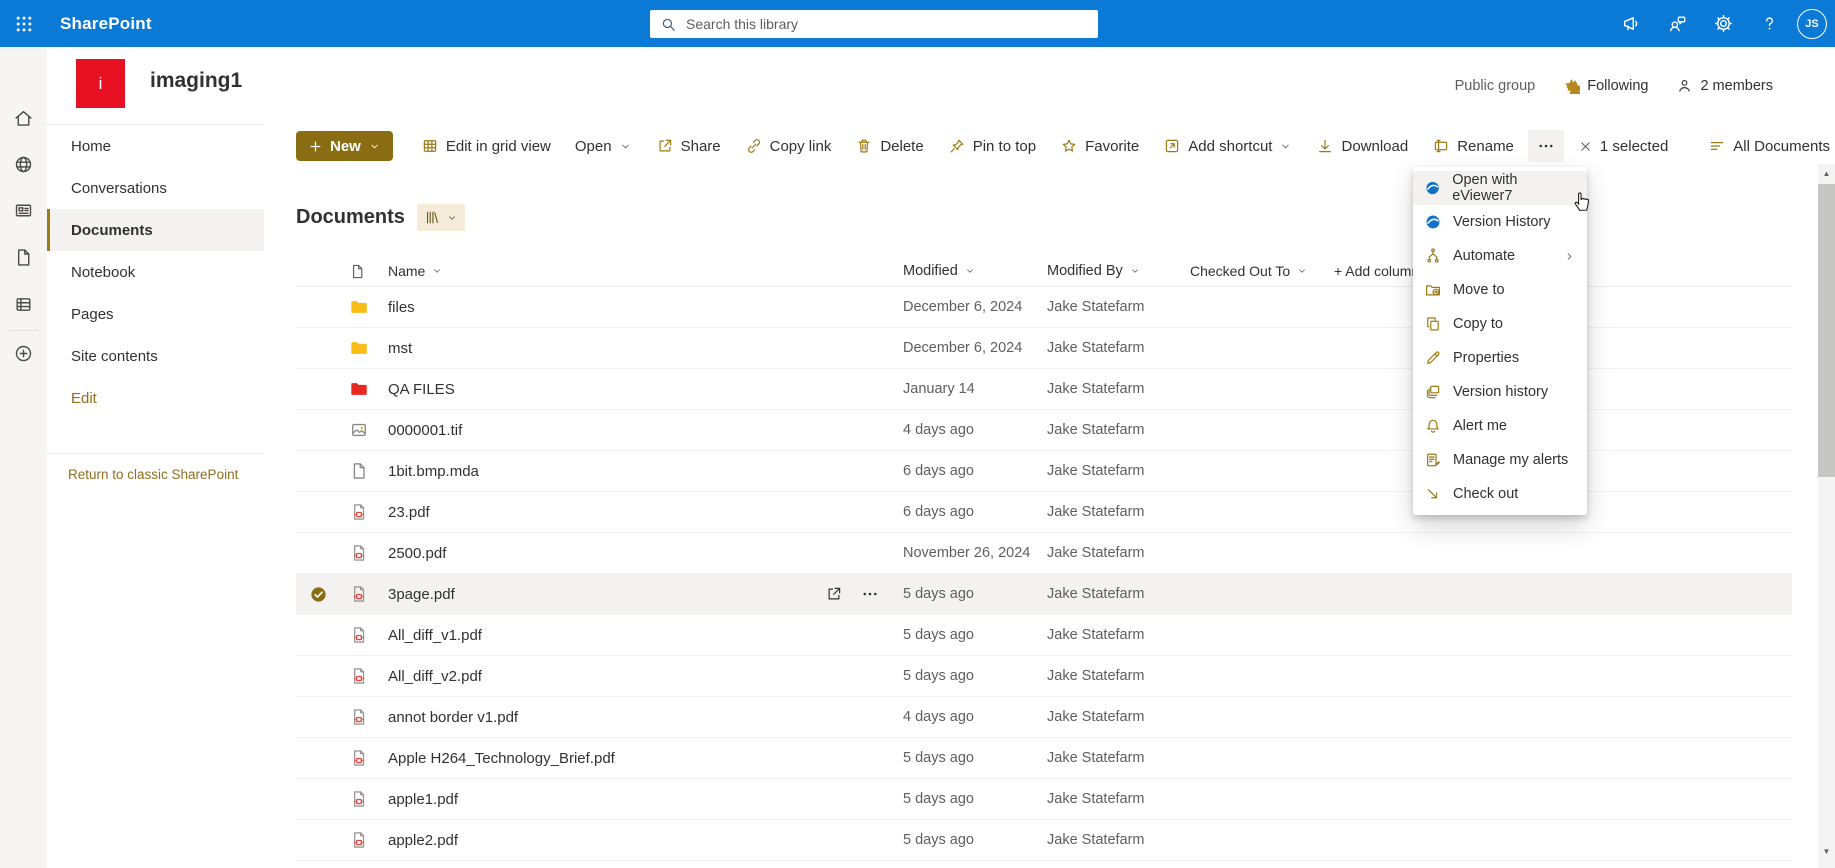 This screenshot has width=1835, height=868. I want to click on delete-button: Delete, so click(889, 146).